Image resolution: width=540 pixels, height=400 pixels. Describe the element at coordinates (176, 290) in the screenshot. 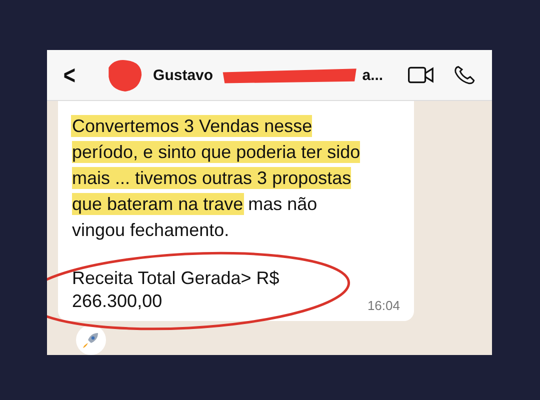

I see `revenue-text: Receita Total Gerada> R$ 266.300,00` at that location.